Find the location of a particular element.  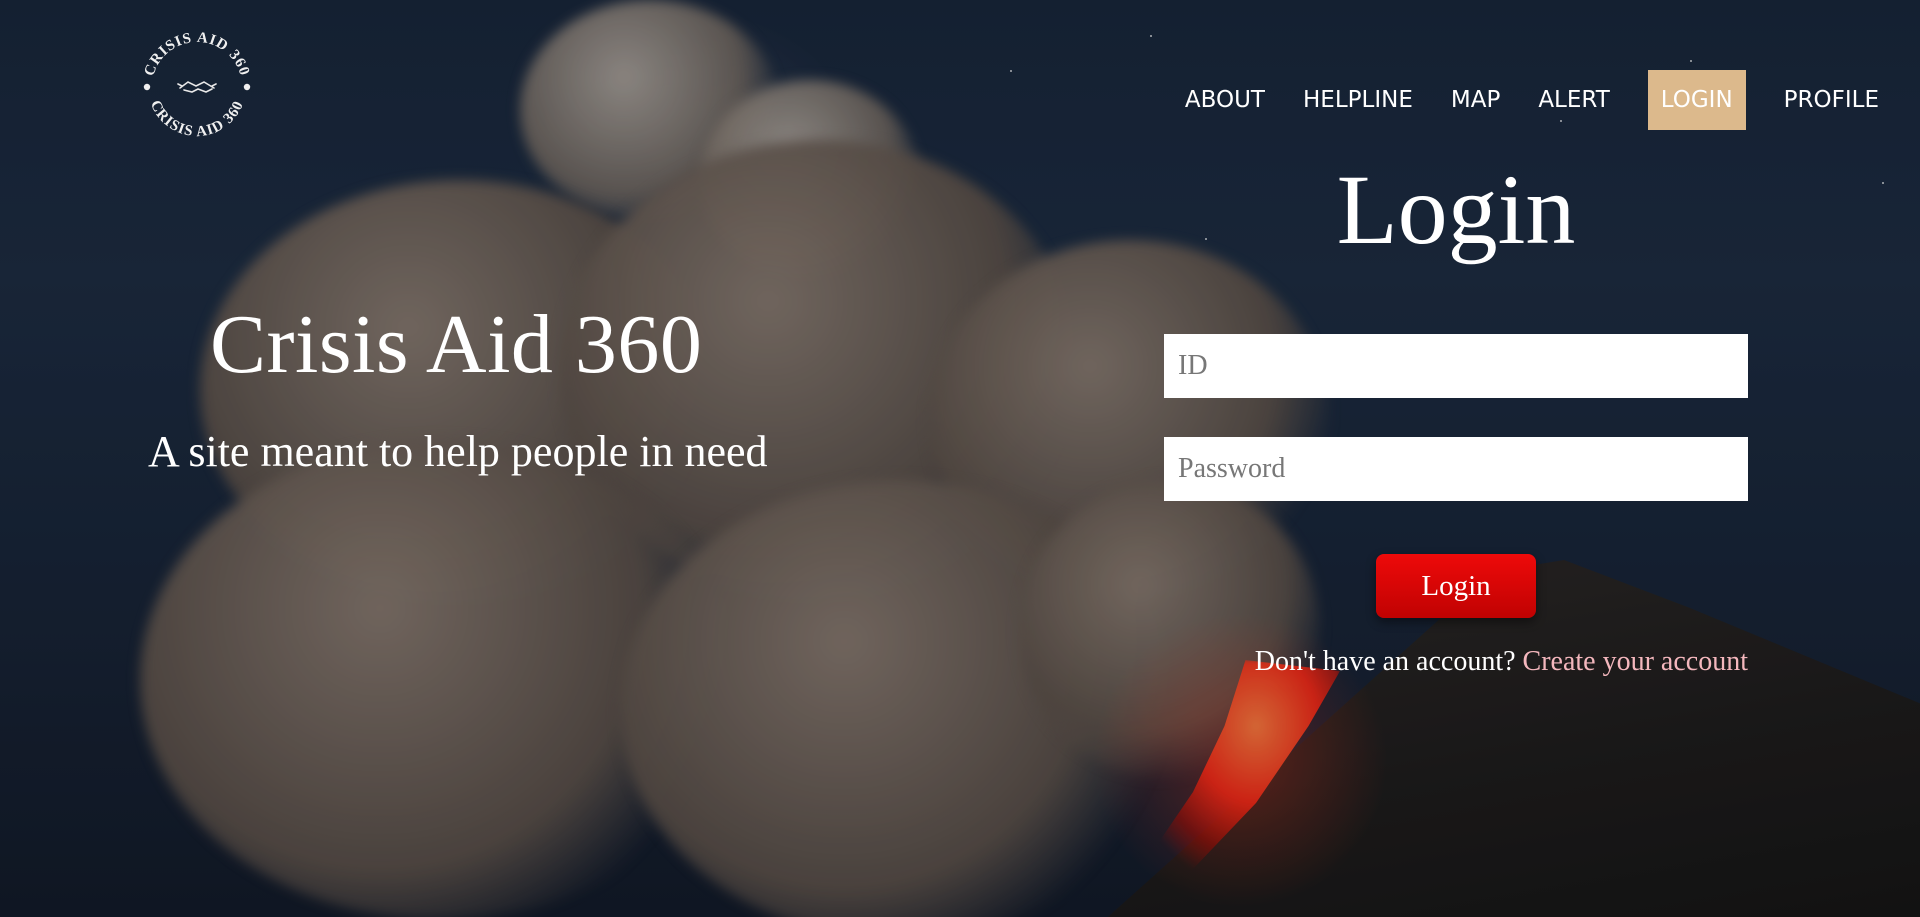

login-heading: Login is located at coordinates (1456, 209).